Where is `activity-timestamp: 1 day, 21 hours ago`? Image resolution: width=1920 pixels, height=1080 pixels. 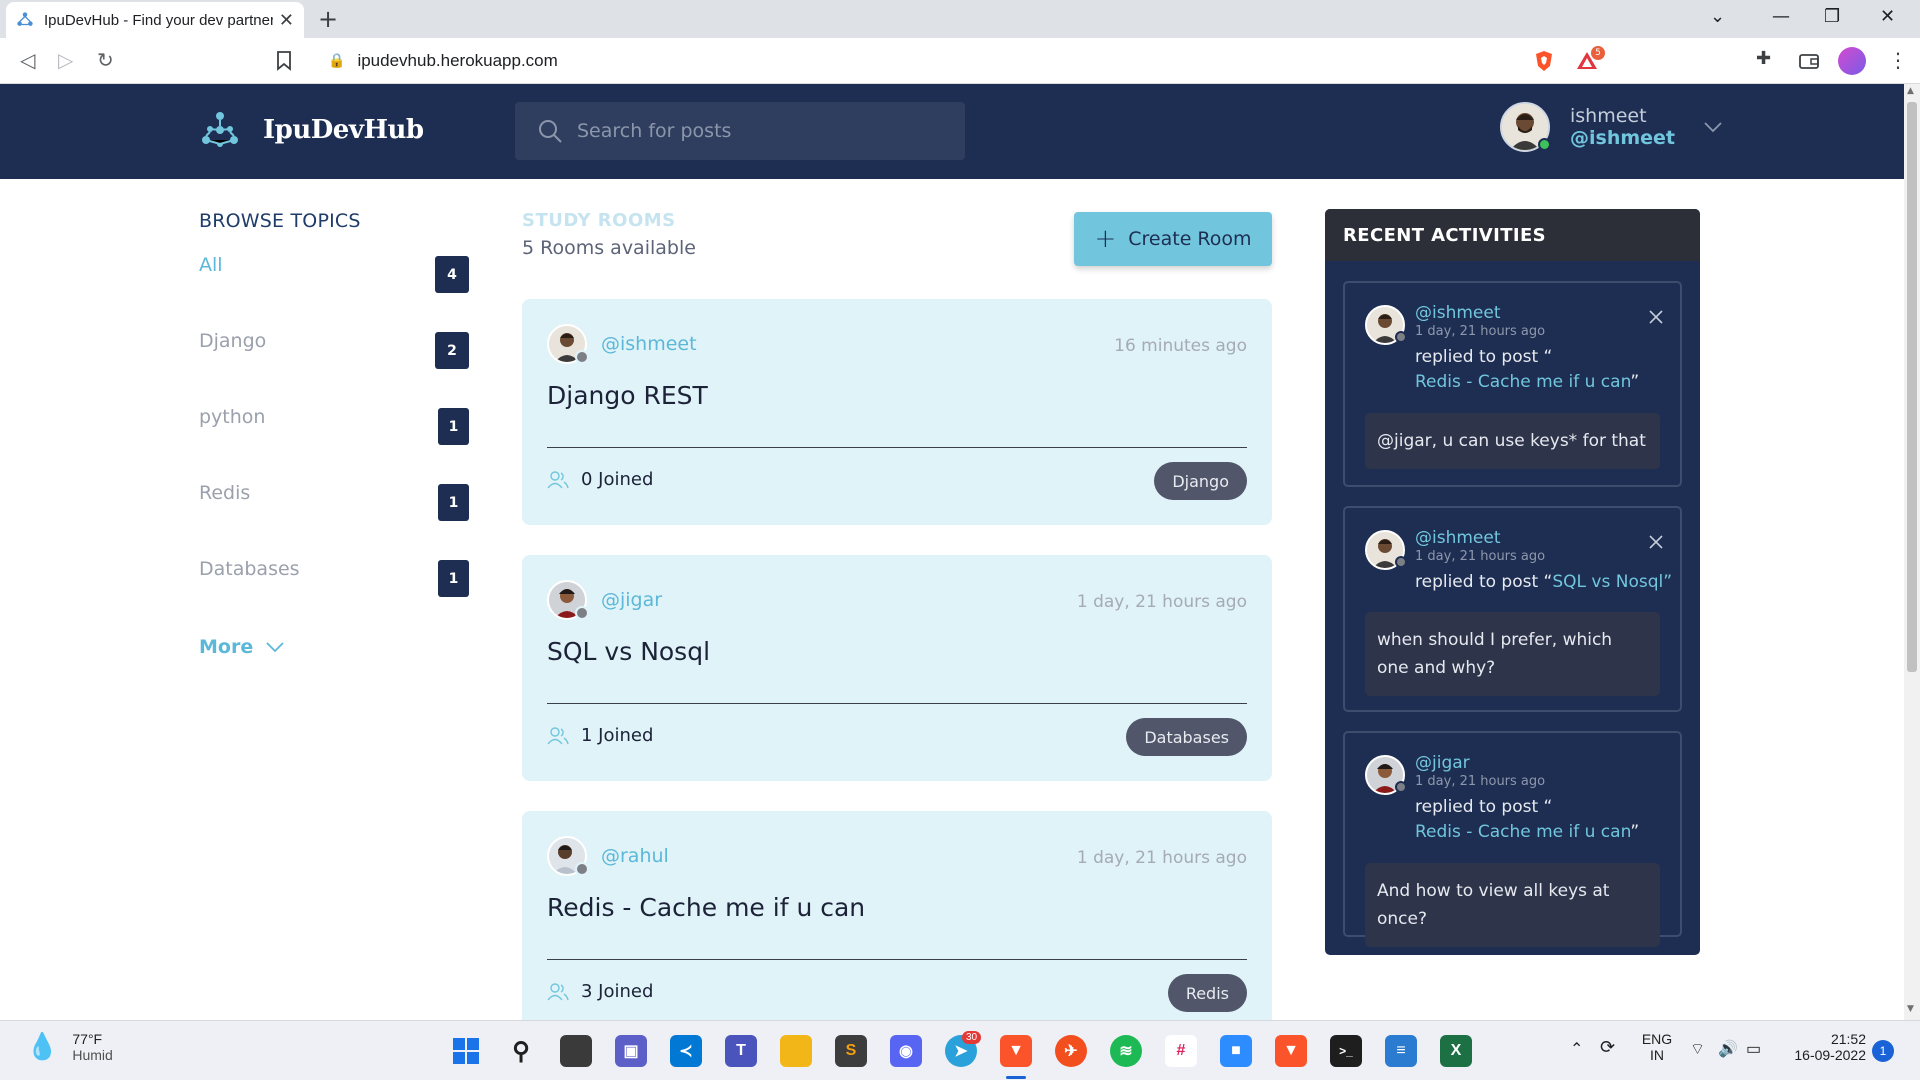
activity-timestamp: 1 day, 21 hours ago is located at coordinates (1480, 781).